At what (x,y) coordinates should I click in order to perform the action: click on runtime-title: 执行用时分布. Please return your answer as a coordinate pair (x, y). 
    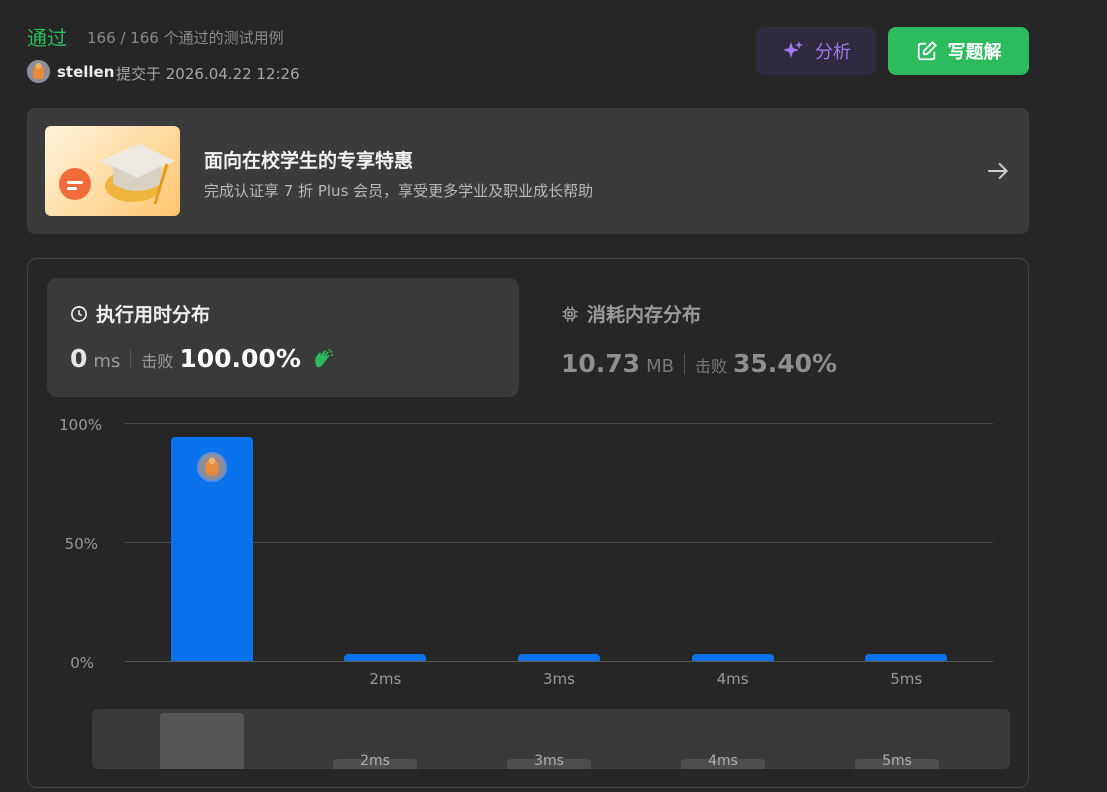
    Looking at the image, I should click on (153, 315).